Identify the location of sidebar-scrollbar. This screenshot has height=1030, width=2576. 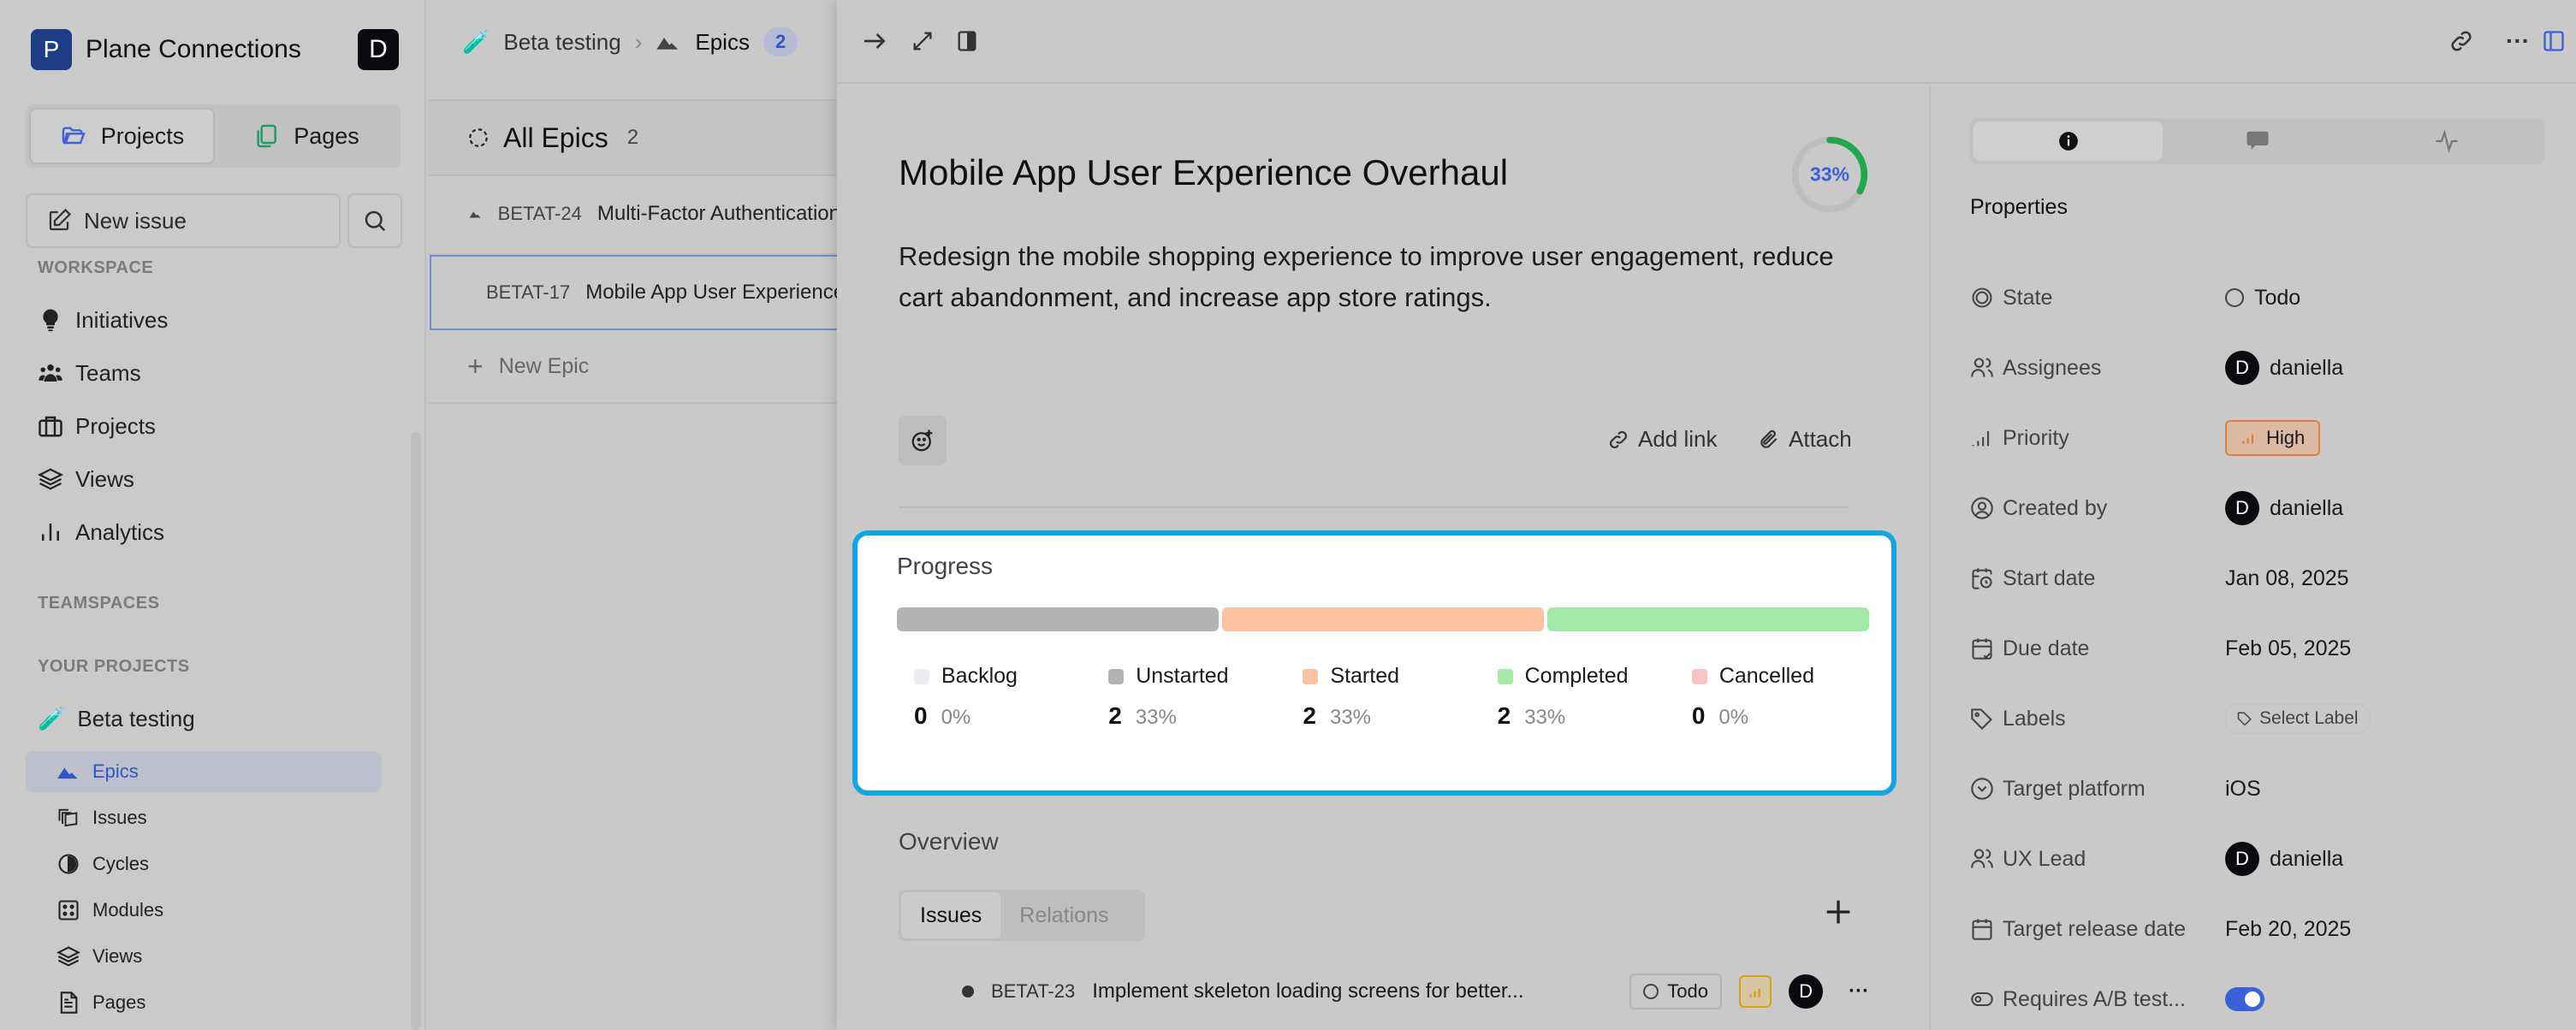
(416, 731).